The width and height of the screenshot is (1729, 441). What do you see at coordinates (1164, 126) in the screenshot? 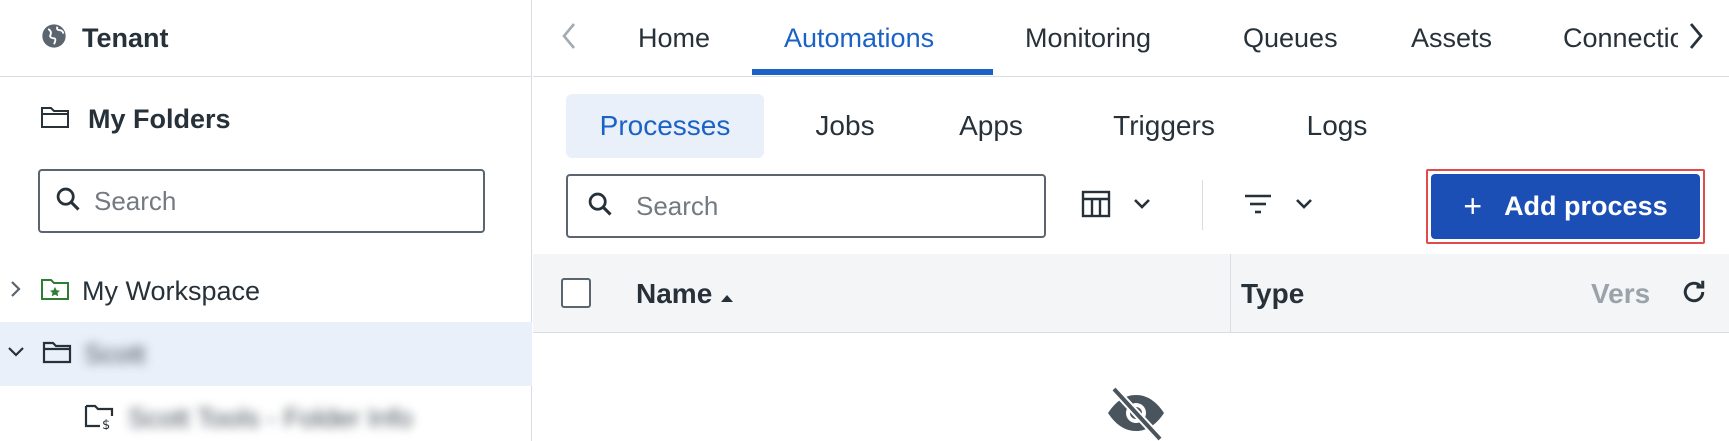
I see `subtab-triggers: Triggers` at bounding box center [1164, 126].